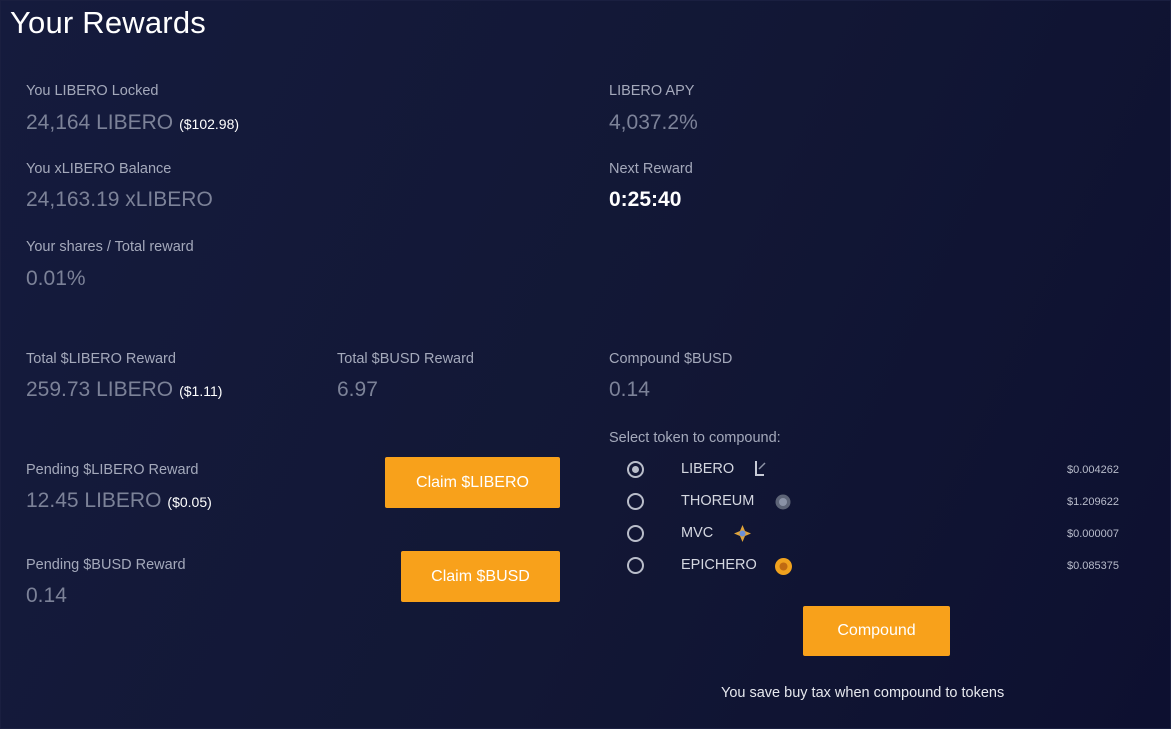  What do you see at coordinates (695, 438) in the screenshot?
I see `select-token-label: Select token to compound:` at bounding box center [695, 438].